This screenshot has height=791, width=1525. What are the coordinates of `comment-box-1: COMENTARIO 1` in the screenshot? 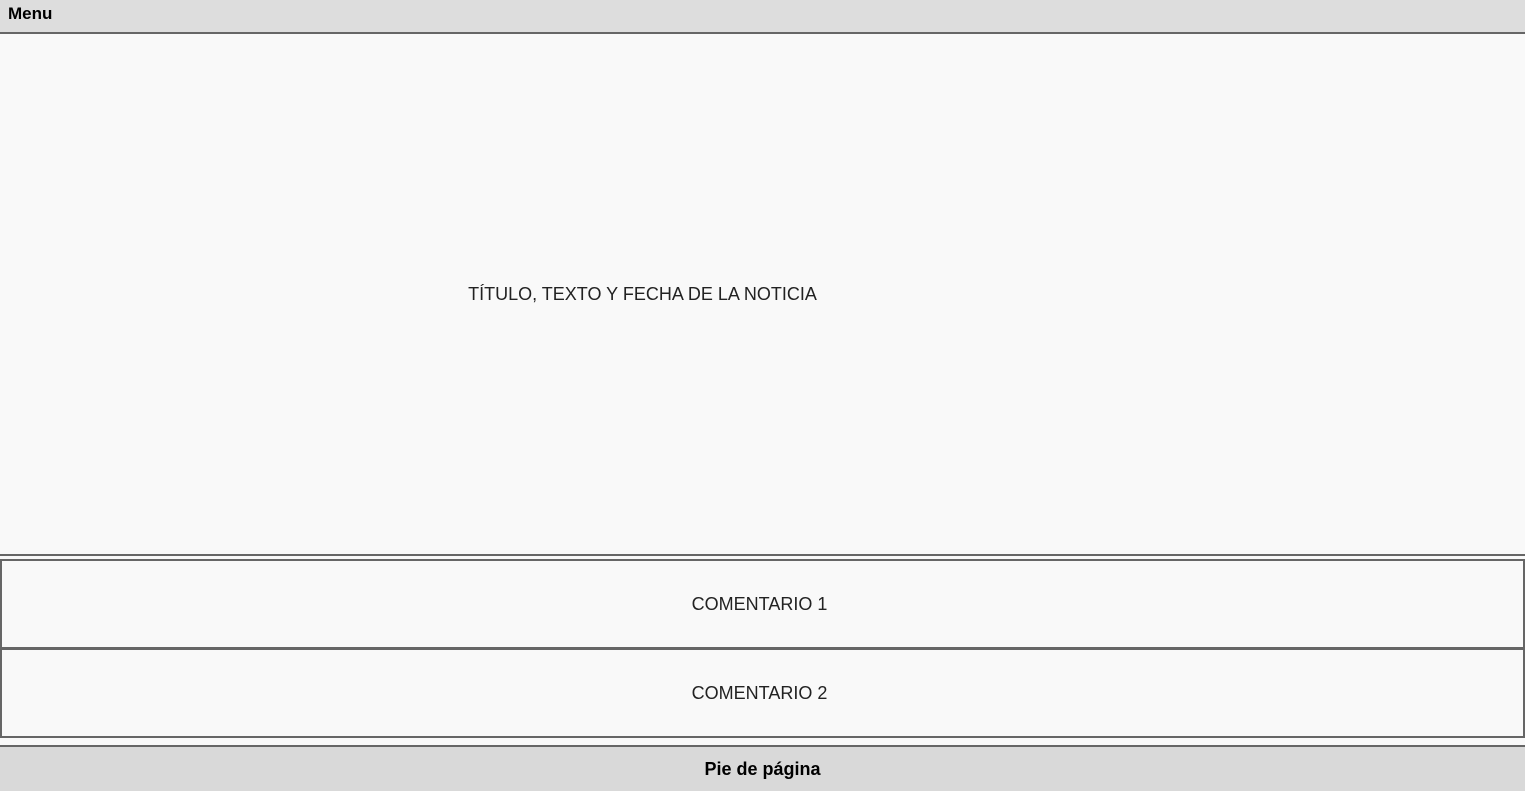 It's located at (762, 604).